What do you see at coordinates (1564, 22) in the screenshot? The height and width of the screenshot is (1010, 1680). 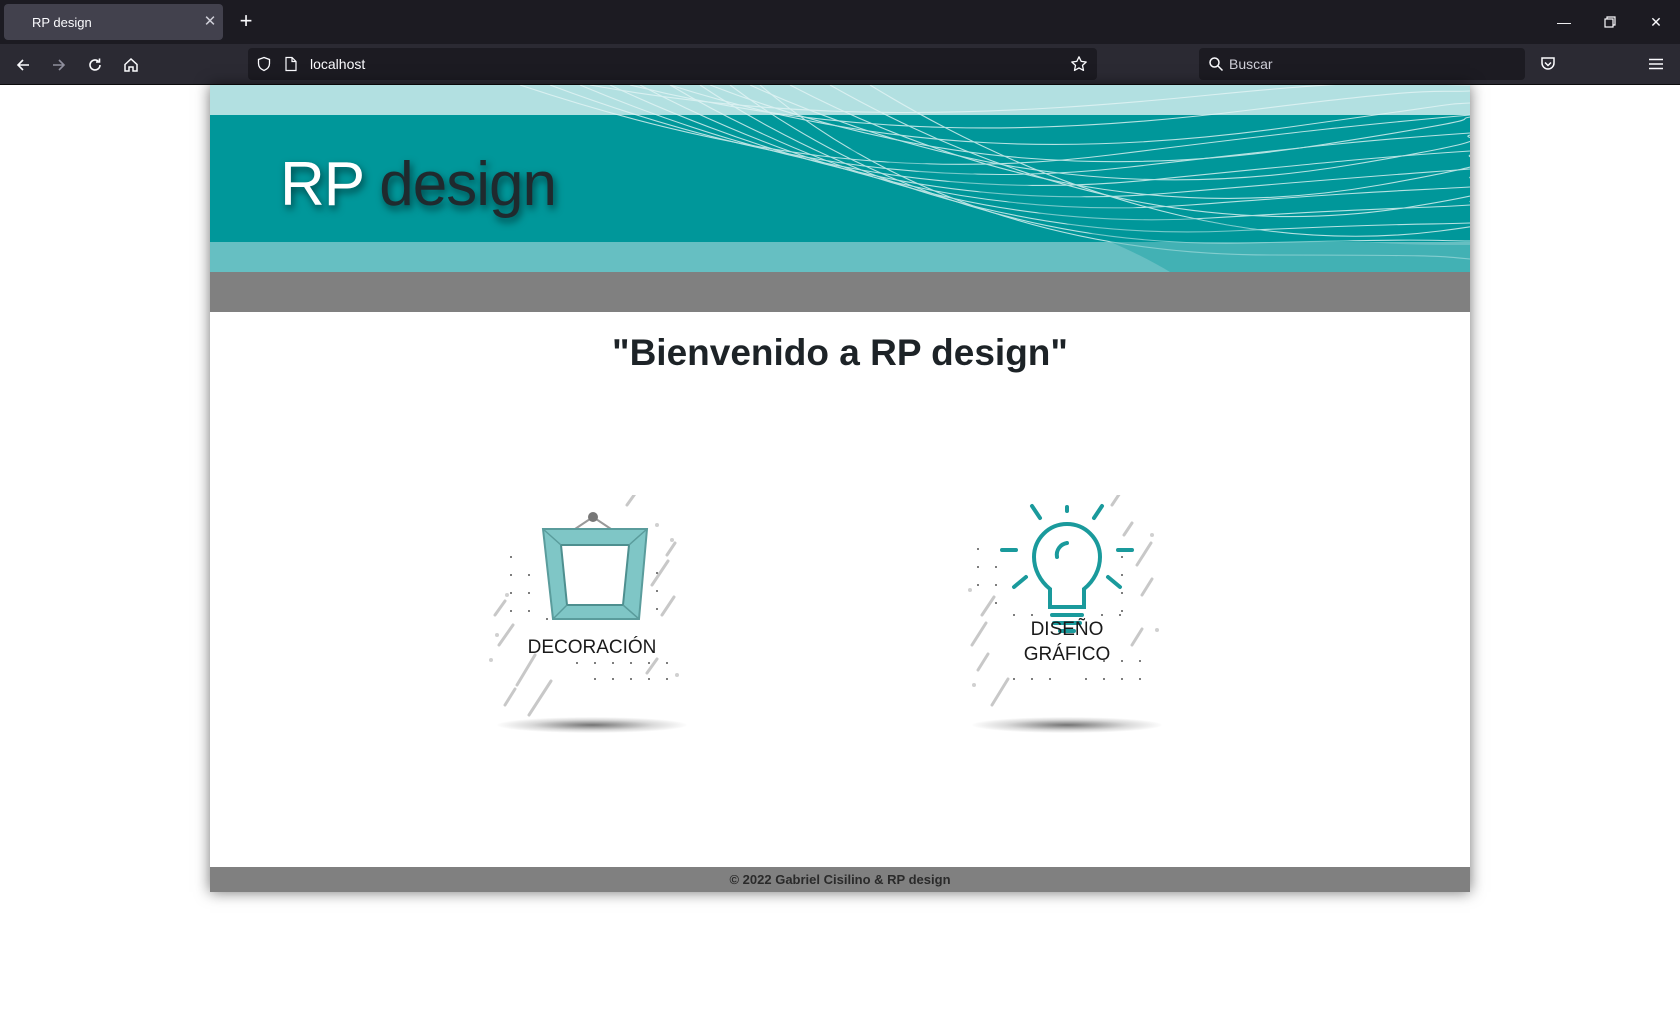 I see `minimize-icon: —` at bounding box center [1564, 22].